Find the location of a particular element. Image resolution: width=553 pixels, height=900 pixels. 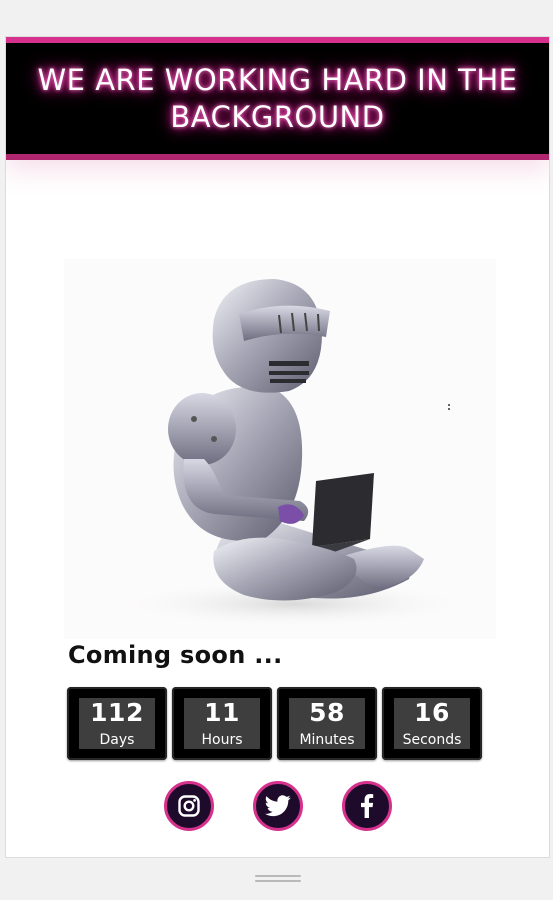

twitter-icon is located at coordinates (278, 806).